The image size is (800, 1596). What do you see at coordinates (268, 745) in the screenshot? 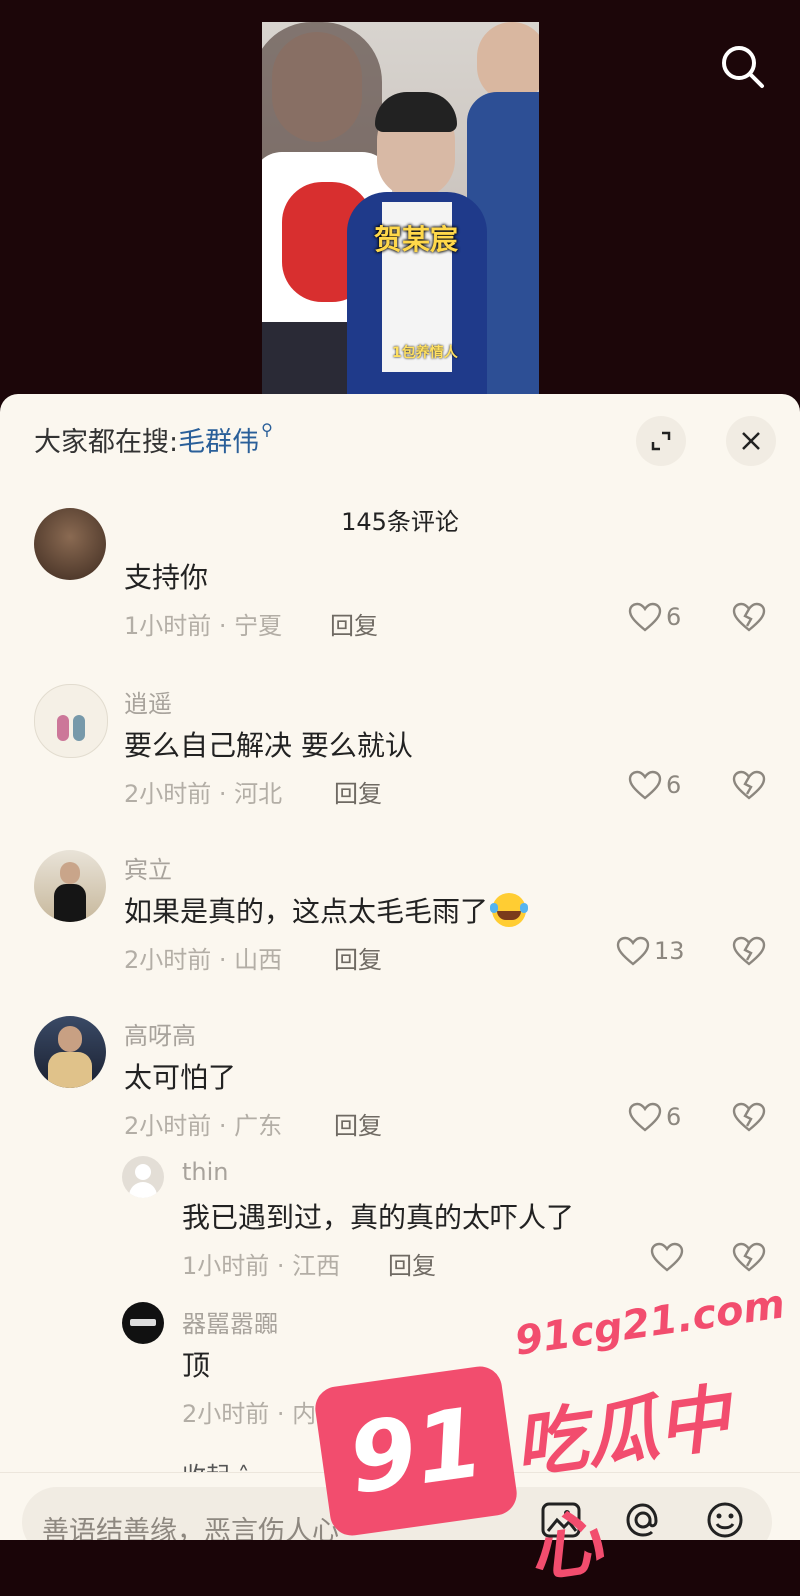
I see `comment-text: 要么自己解决 要么就认` at bounding box center [268, 745].